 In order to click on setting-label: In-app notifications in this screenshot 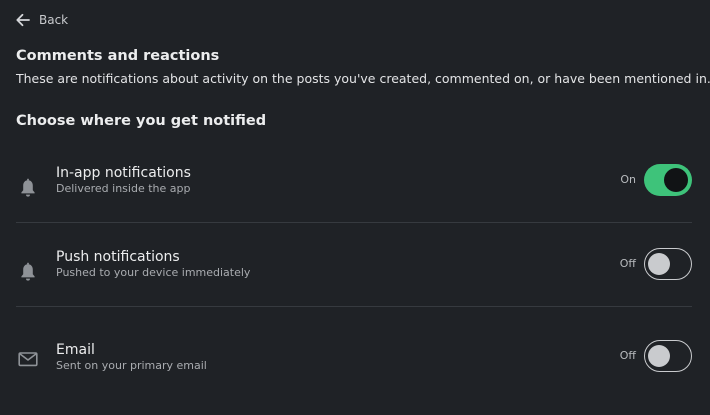, I will do `click(123, 173)`.